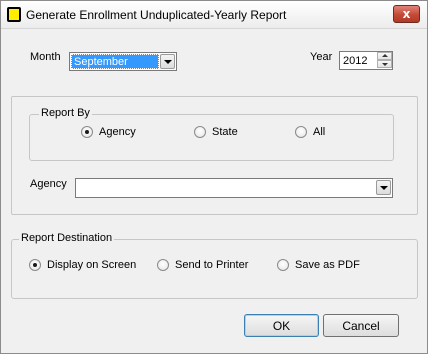 The height and width of the screenshot is (354, 428). Describe the element at coordinates (45, 57) in the screenshot. I see `month-label: Month` at that location.